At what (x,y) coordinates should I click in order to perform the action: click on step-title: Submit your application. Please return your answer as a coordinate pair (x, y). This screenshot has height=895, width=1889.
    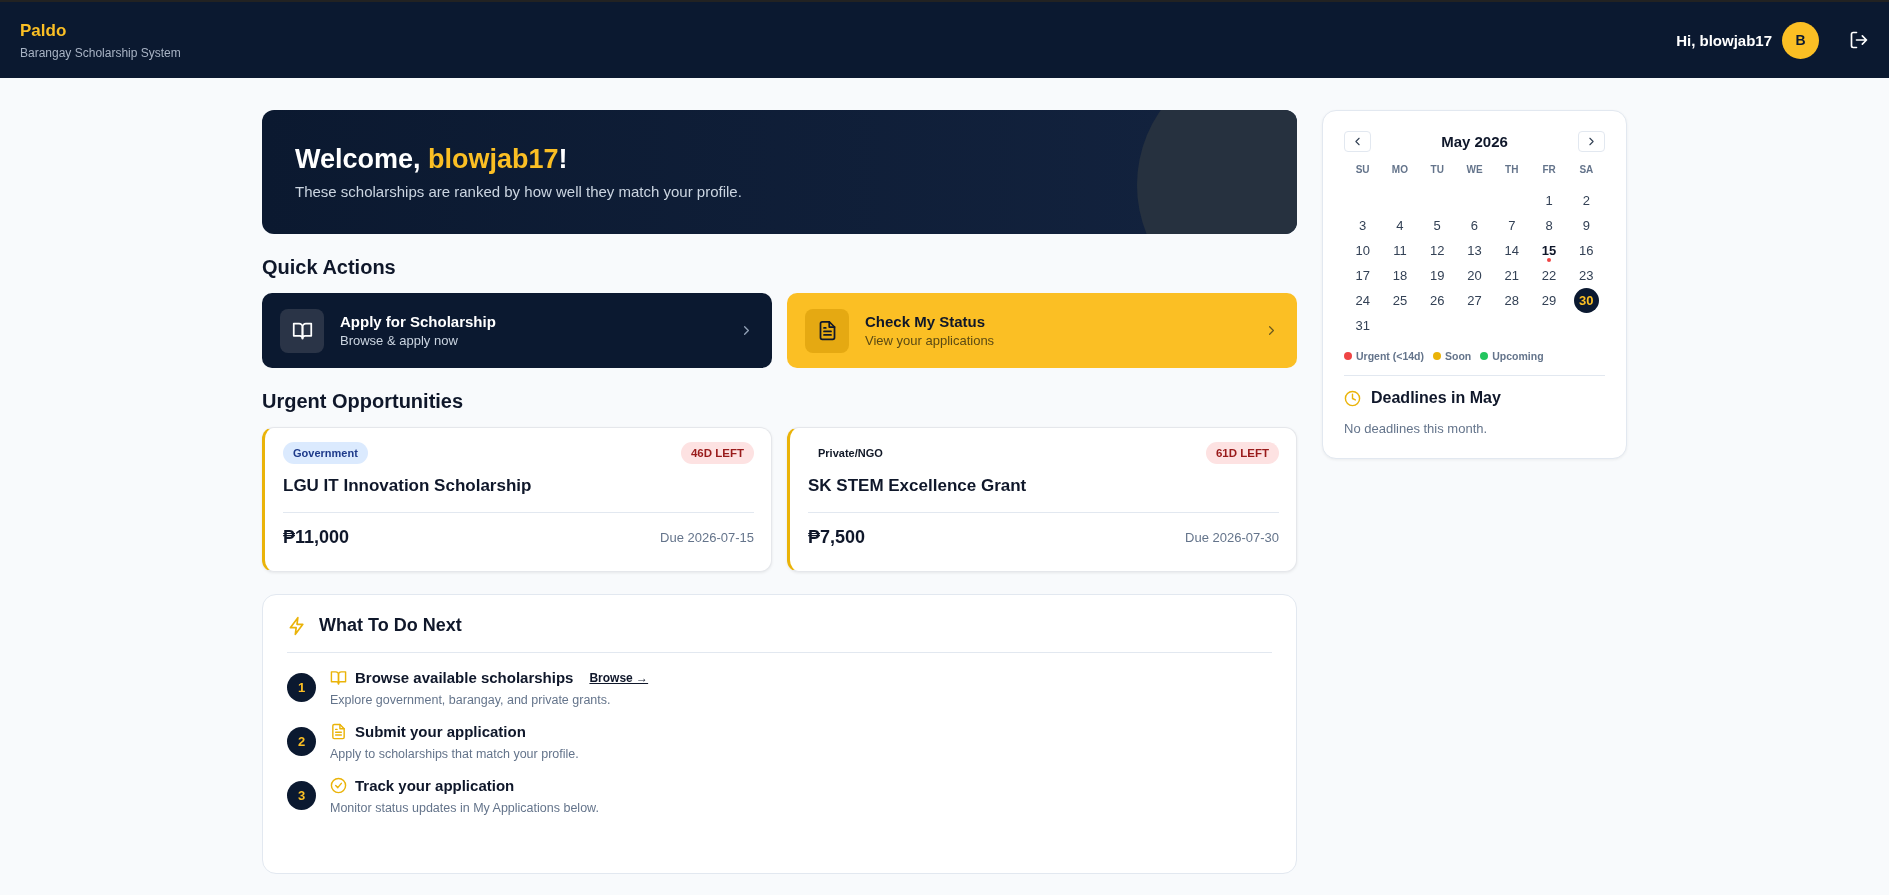
    Looking at the image, I should click on (440, 731).